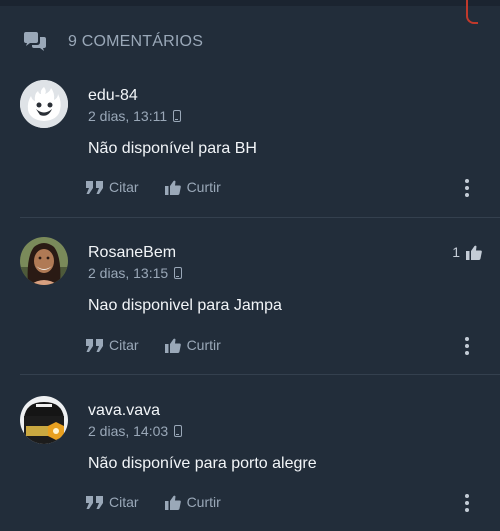  I want to click on comment-timestamp: 2 dias, 13:11, so click(135, 116).